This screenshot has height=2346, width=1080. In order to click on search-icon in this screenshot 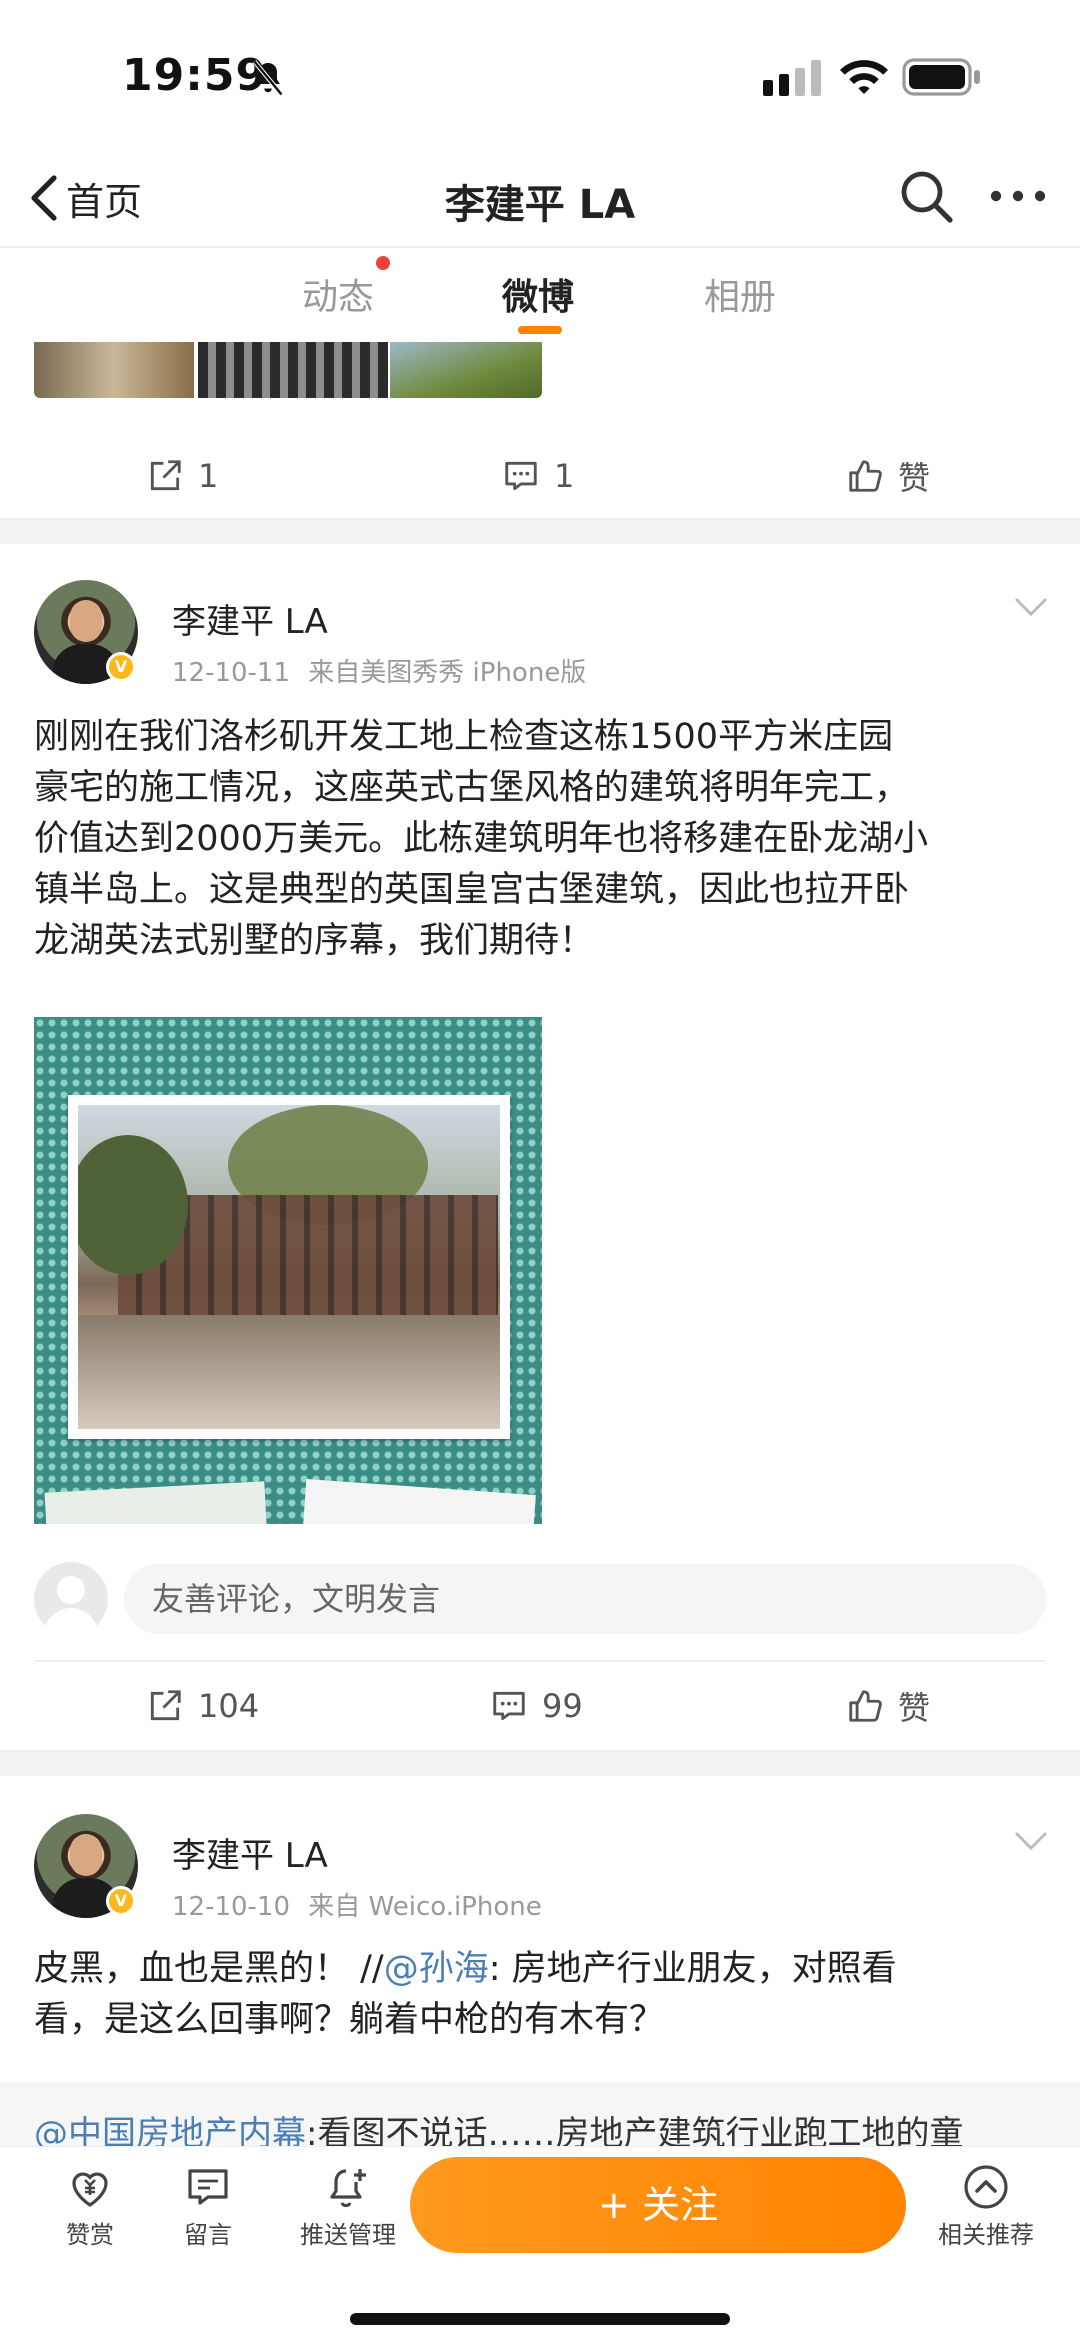, I will do `click(926, 196)`.